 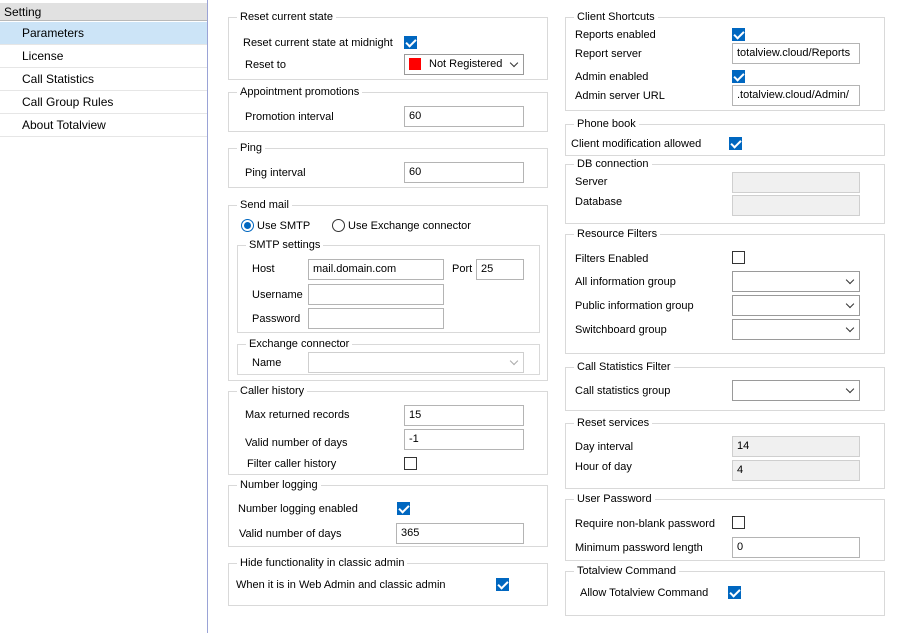 I want to click on nonblank-password-label: Require non-blank password, so click(x=645, y=524).